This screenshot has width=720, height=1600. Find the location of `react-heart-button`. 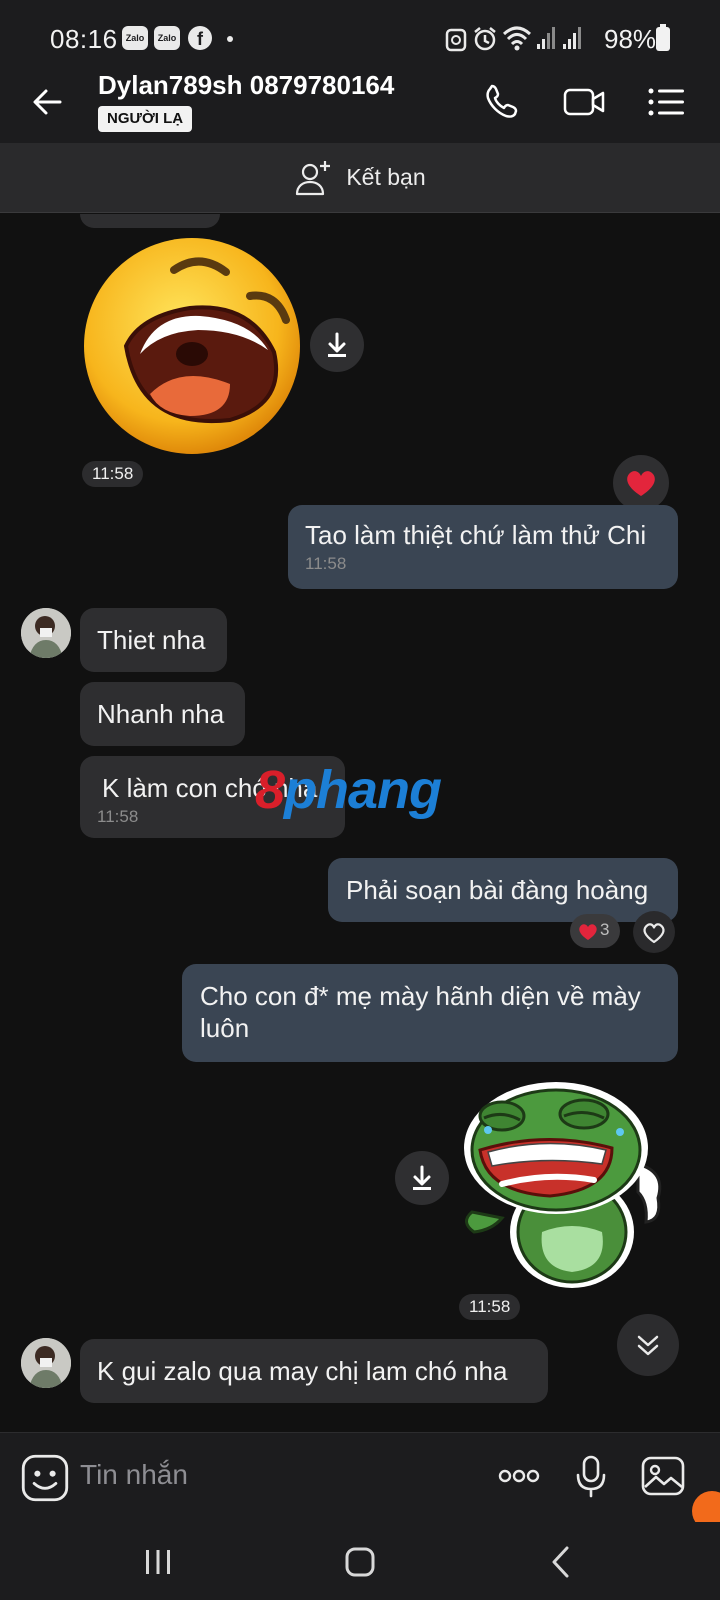

react-heart-button is located at coordinates (654, 932).